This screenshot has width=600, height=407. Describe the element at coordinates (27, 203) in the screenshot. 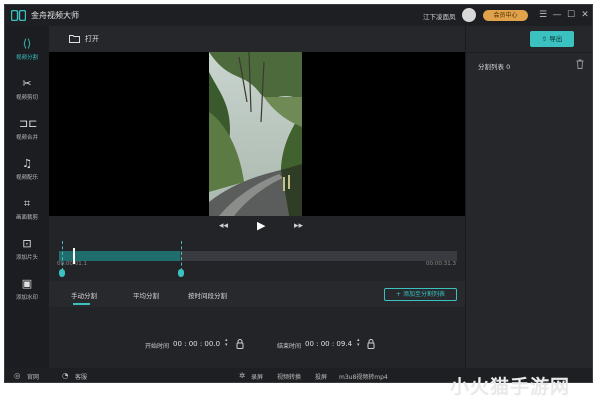

I see `crop-icon: ⌗` at that location.